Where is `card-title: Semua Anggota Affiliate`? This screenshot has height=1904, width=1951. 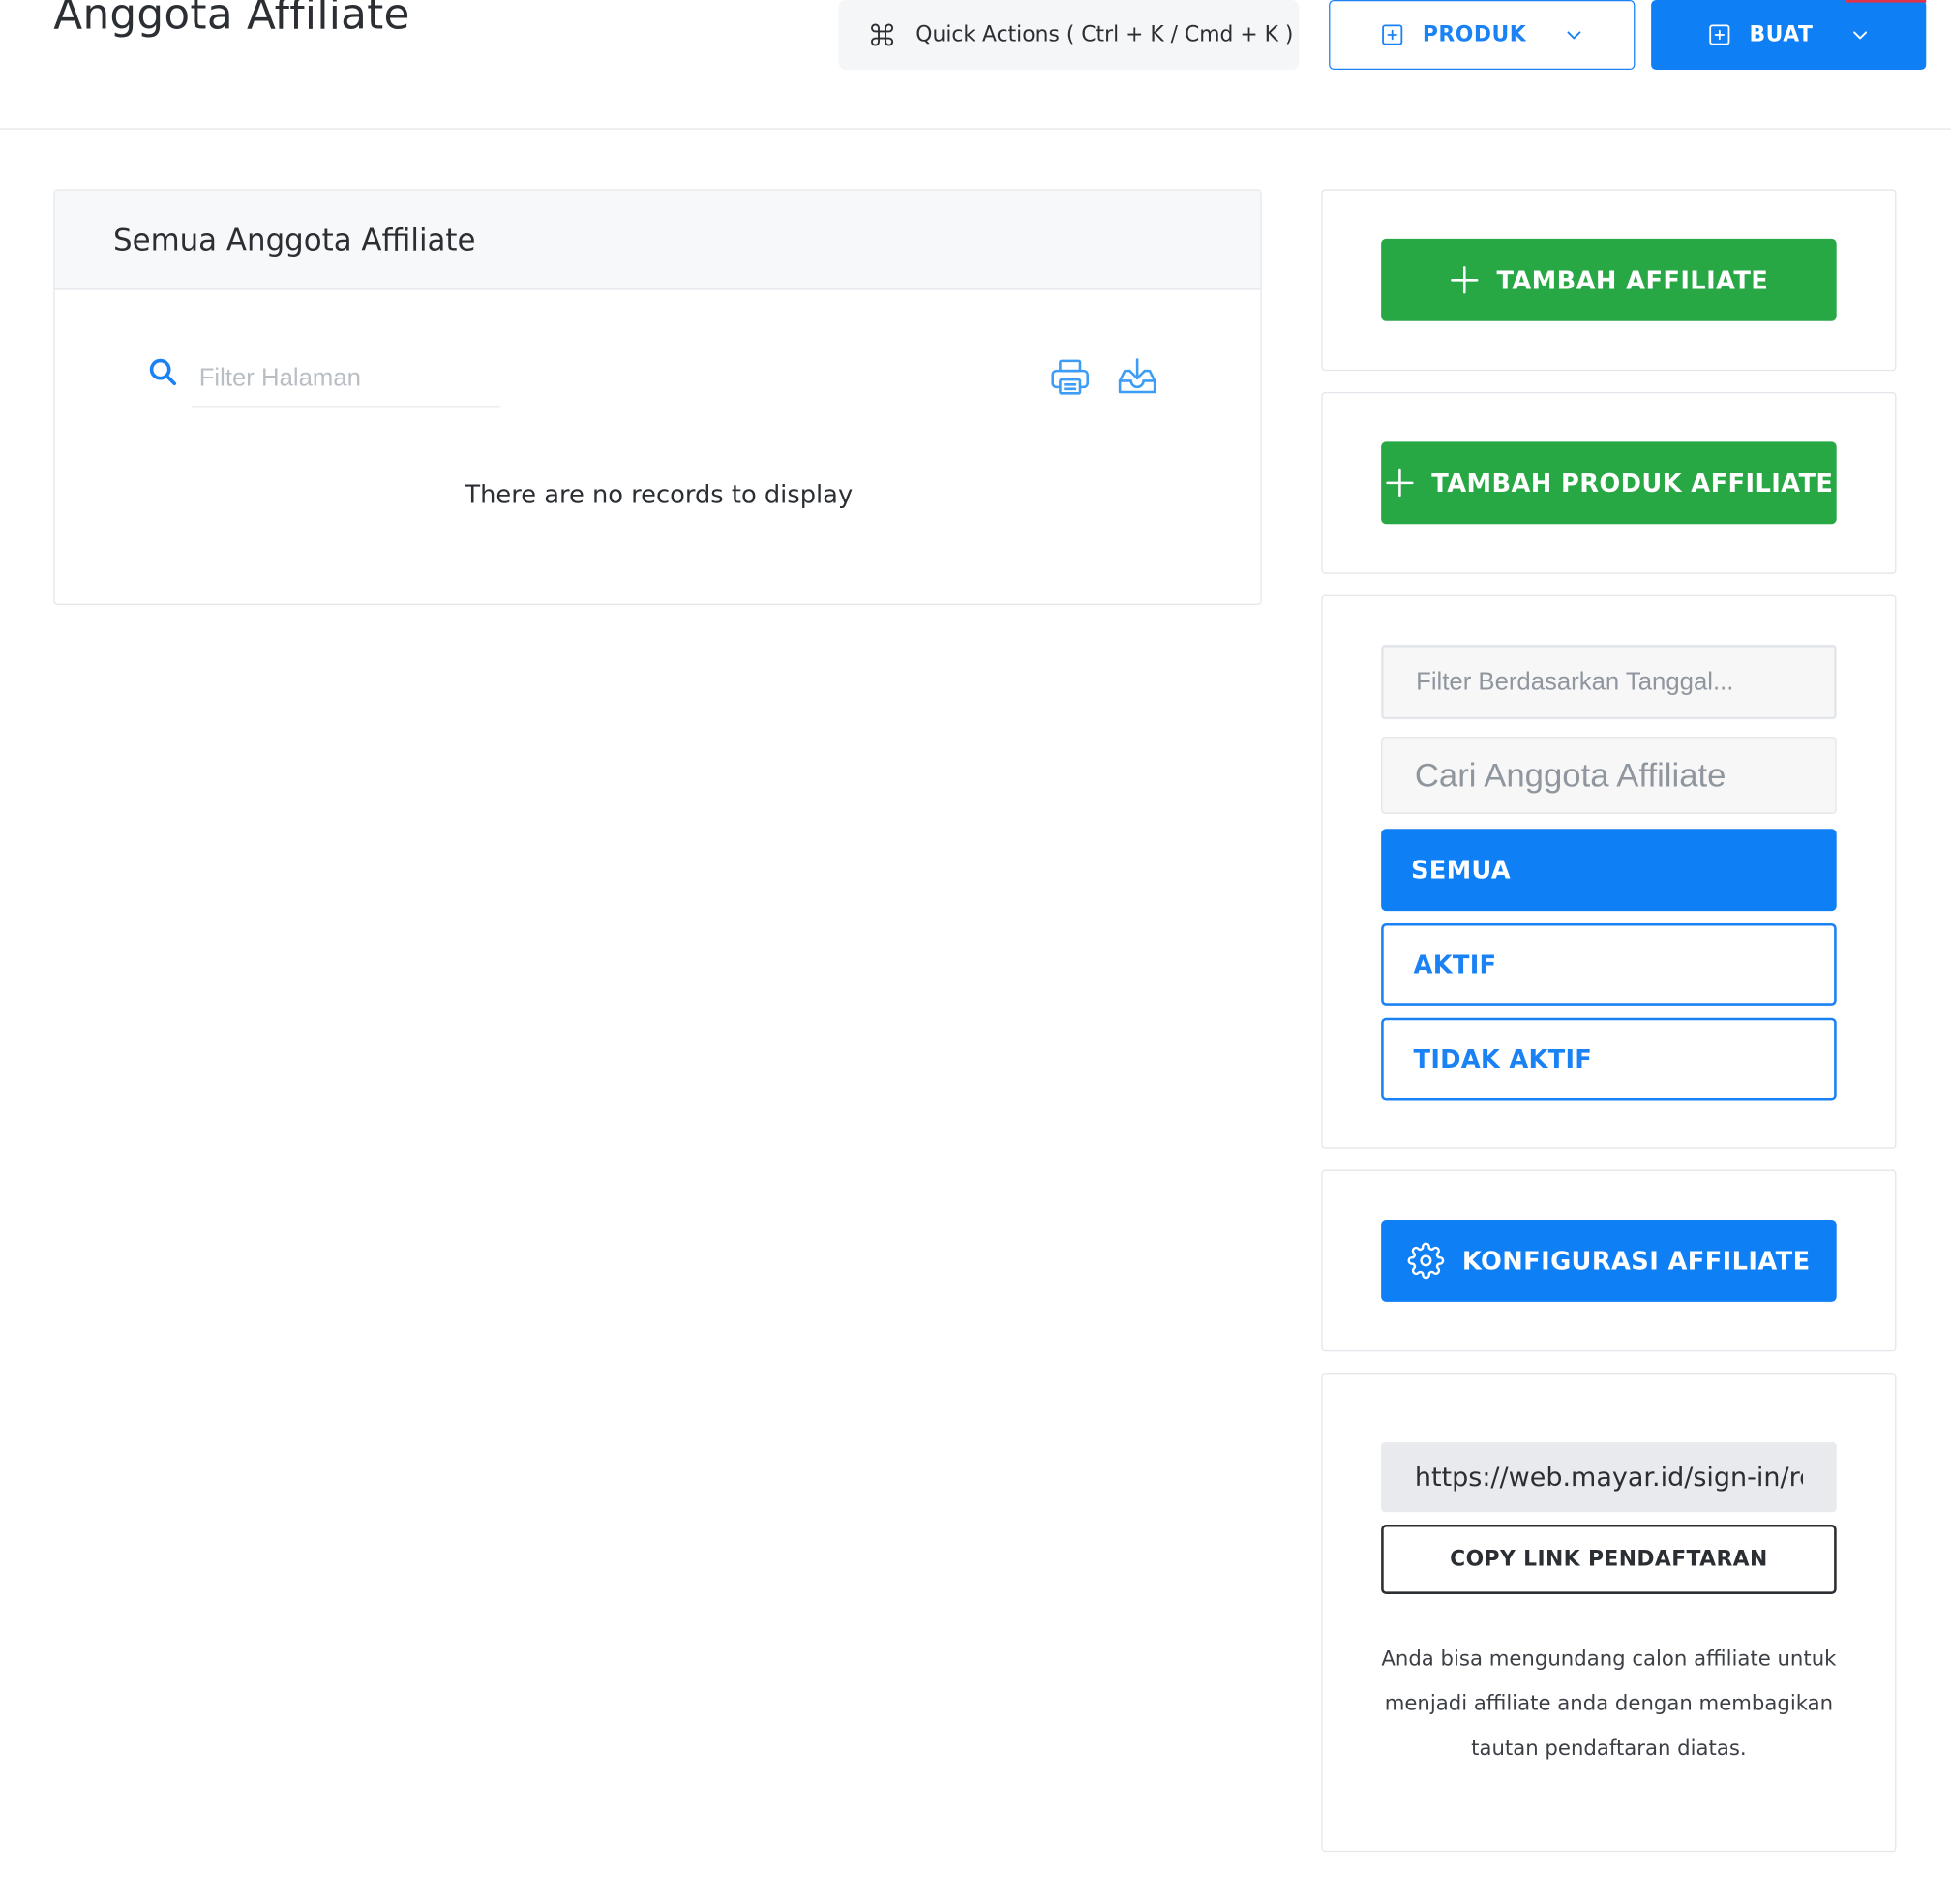
card-title: Semua Anggota Affiliate is located at coordinates (294, 239).